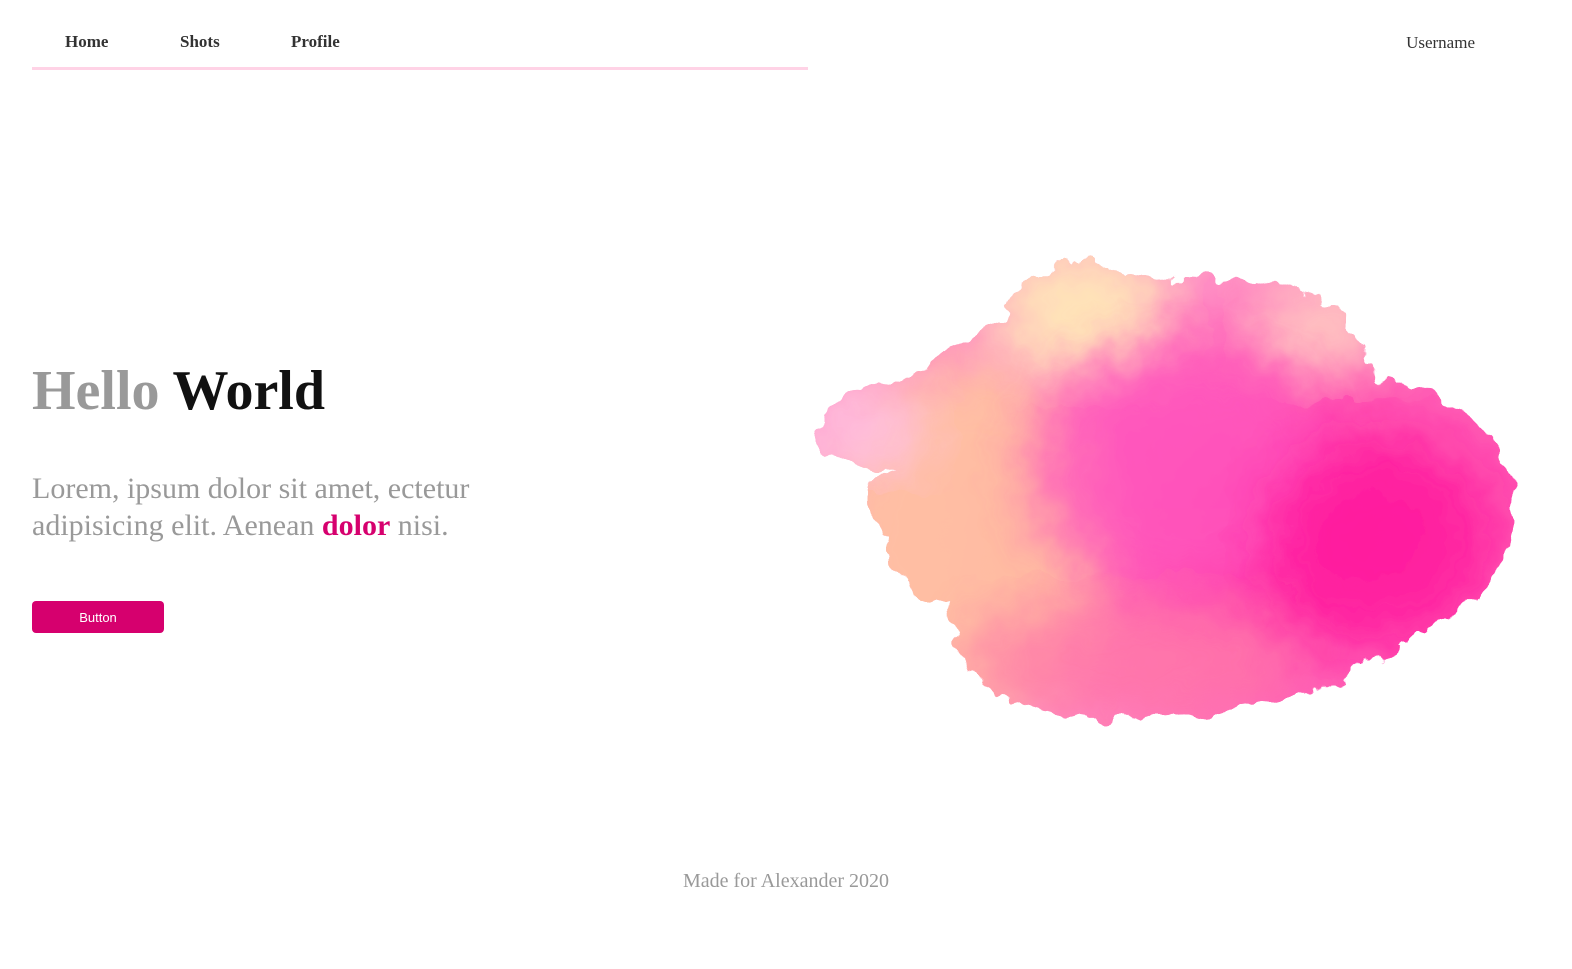 The image size is (1572, 969). I want to click on nav-item-home: Home, so click(86, 42).